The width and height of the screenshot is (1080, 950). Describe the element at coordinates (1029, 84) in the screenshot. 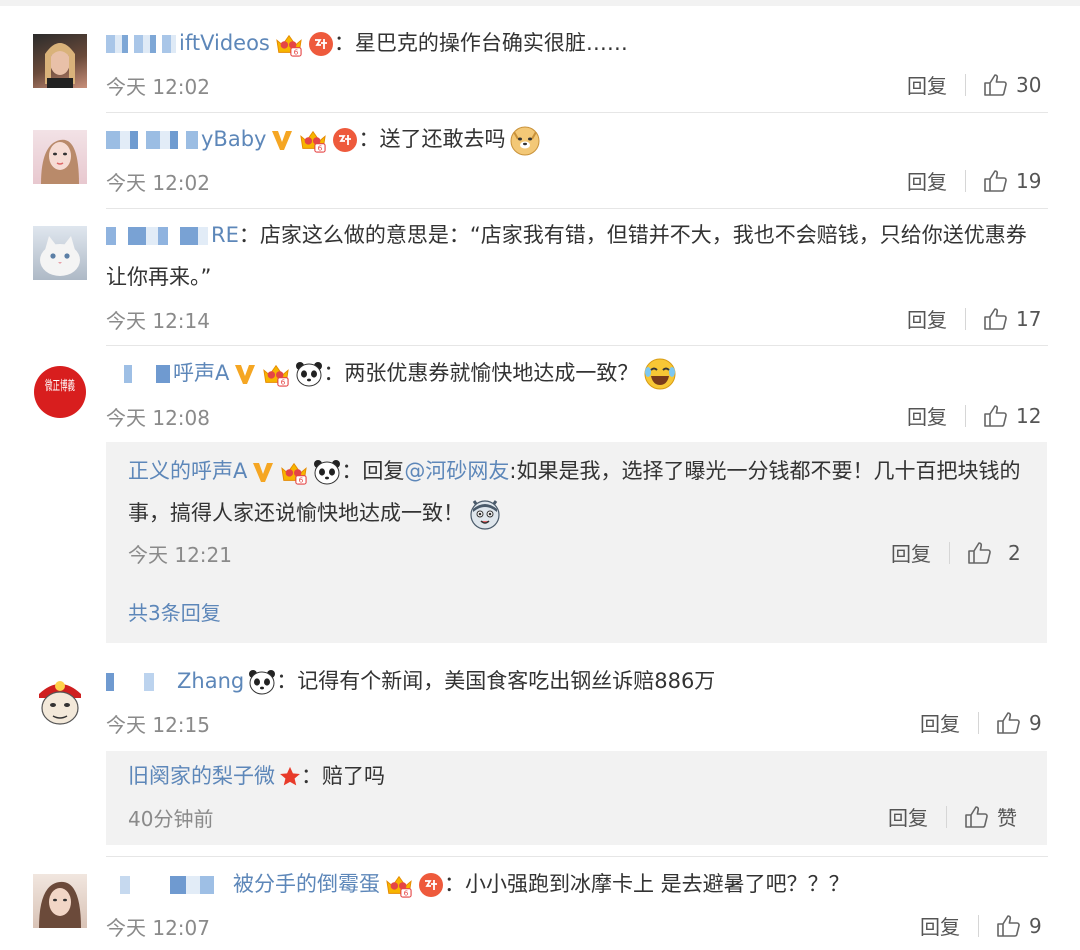

I see `like-count: 30` at that location.